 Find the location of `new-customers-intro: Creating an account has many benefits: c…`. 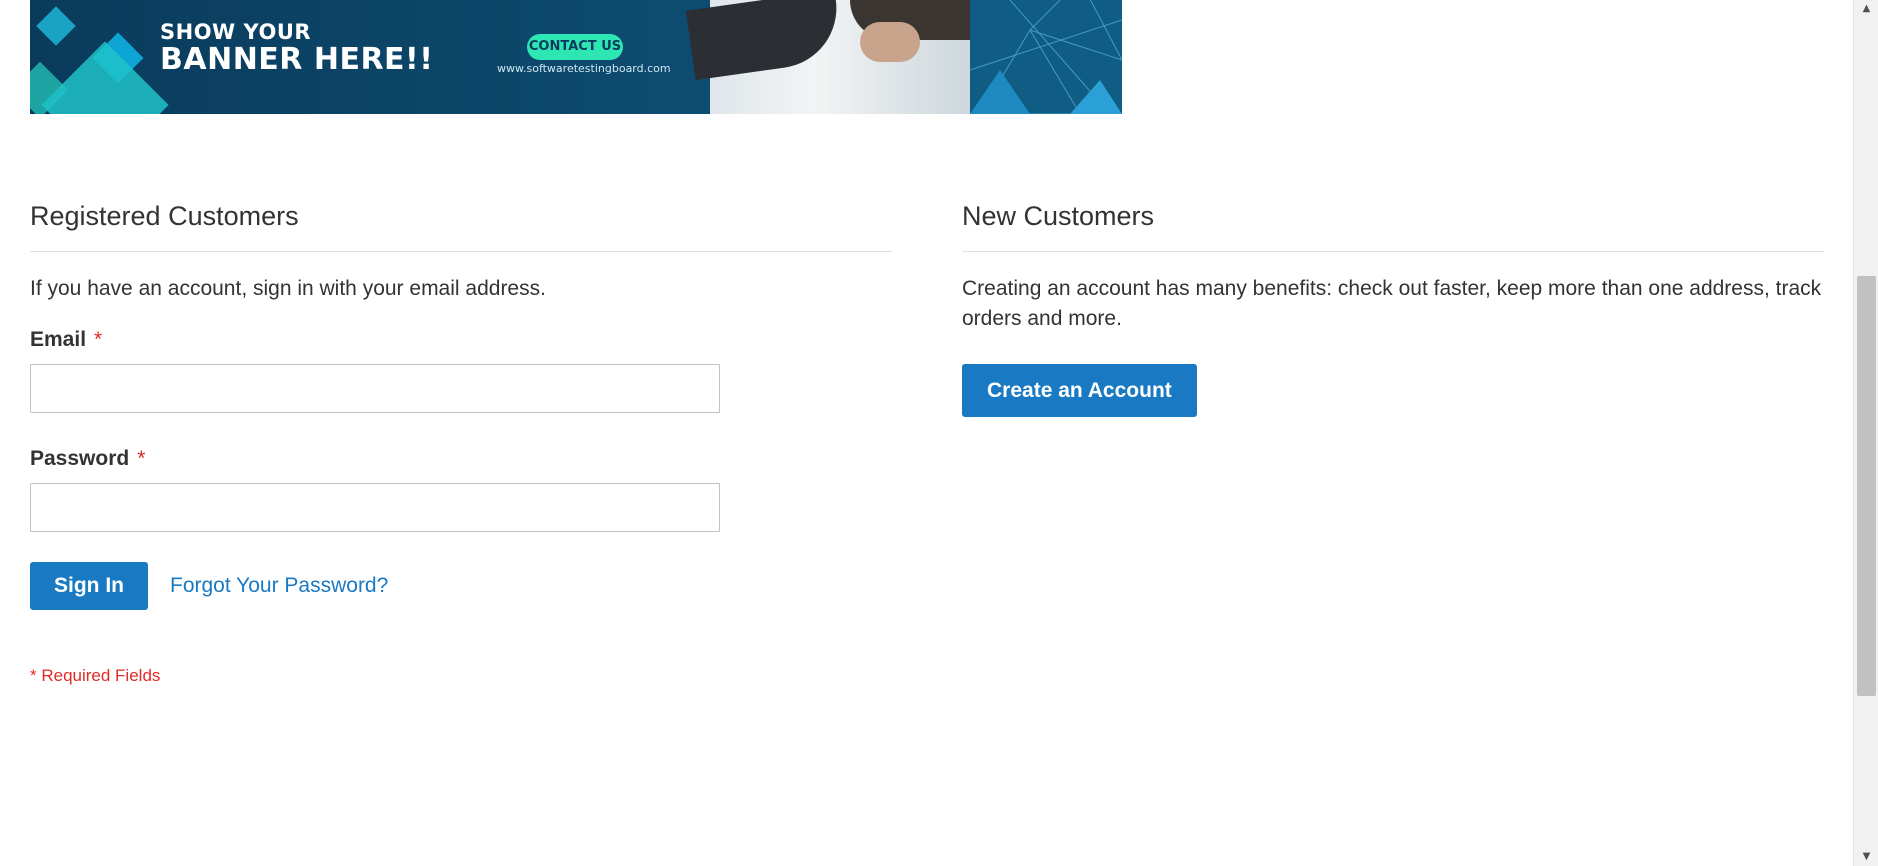

new-customers-intro: Creating an account has many benefits: c… is located at coordinates (1392, 303).